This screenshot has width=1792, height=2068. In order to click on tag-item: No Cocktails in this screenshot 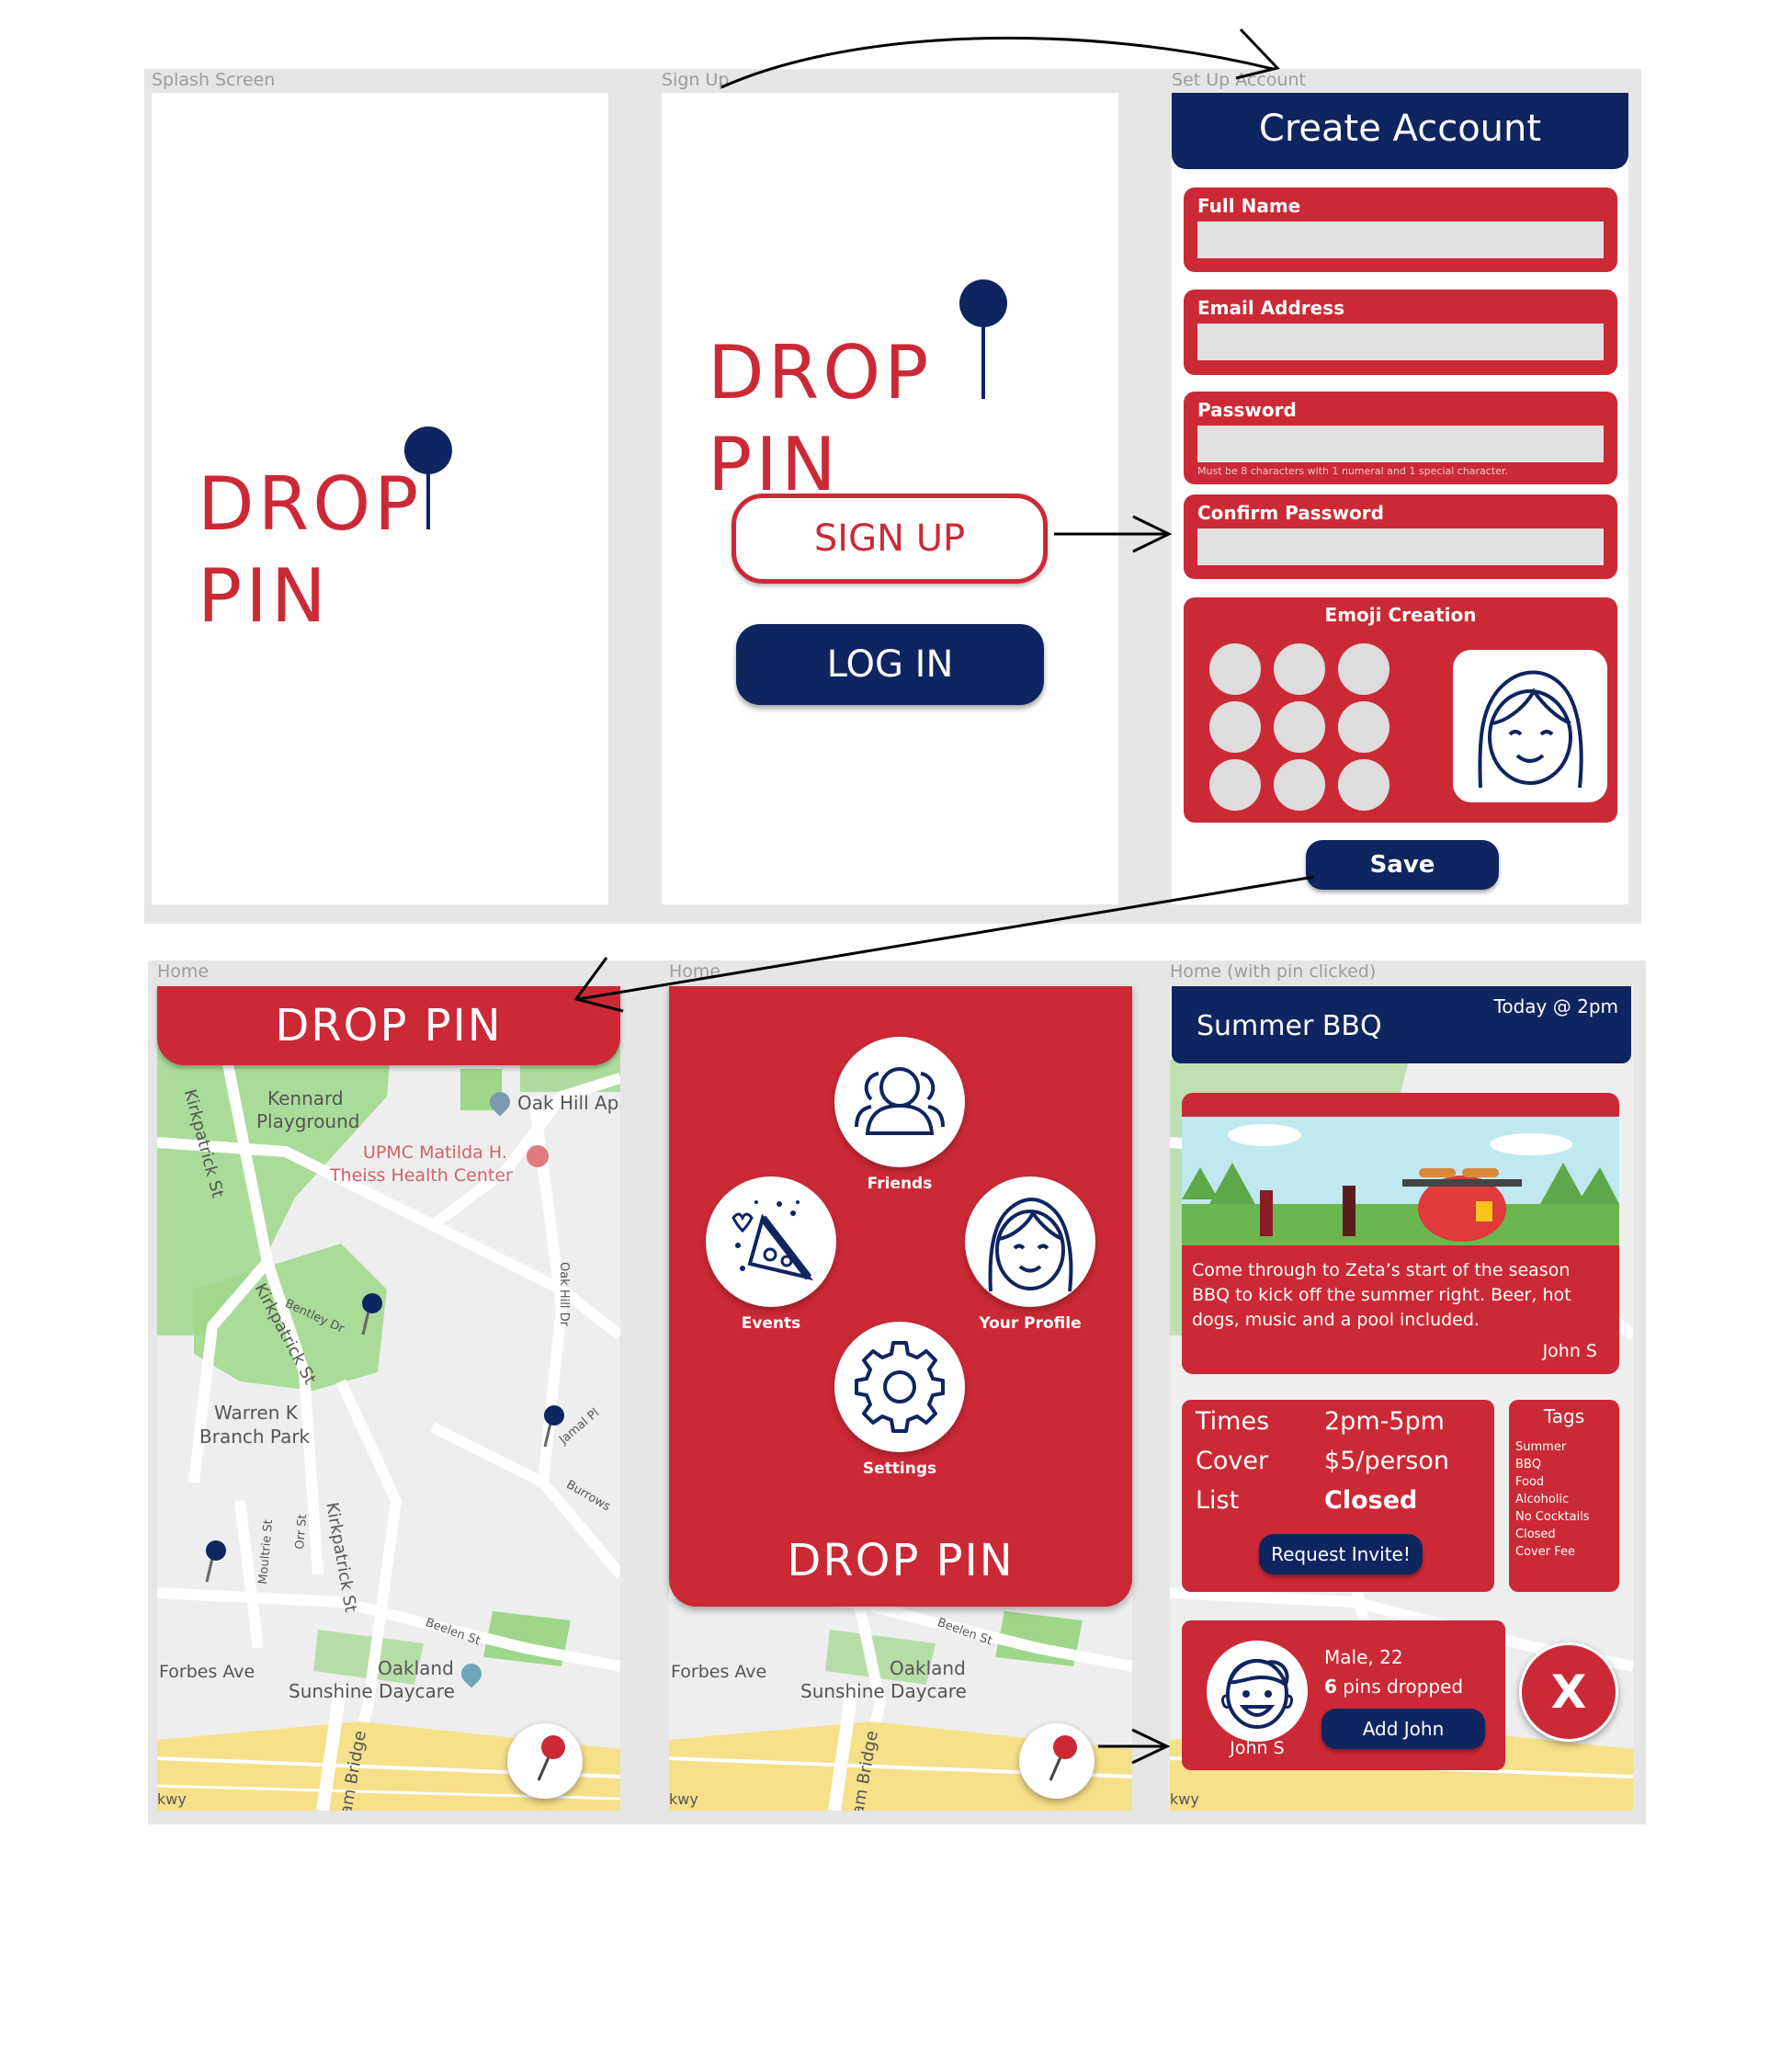, I will do `click(1552, 1517)`.